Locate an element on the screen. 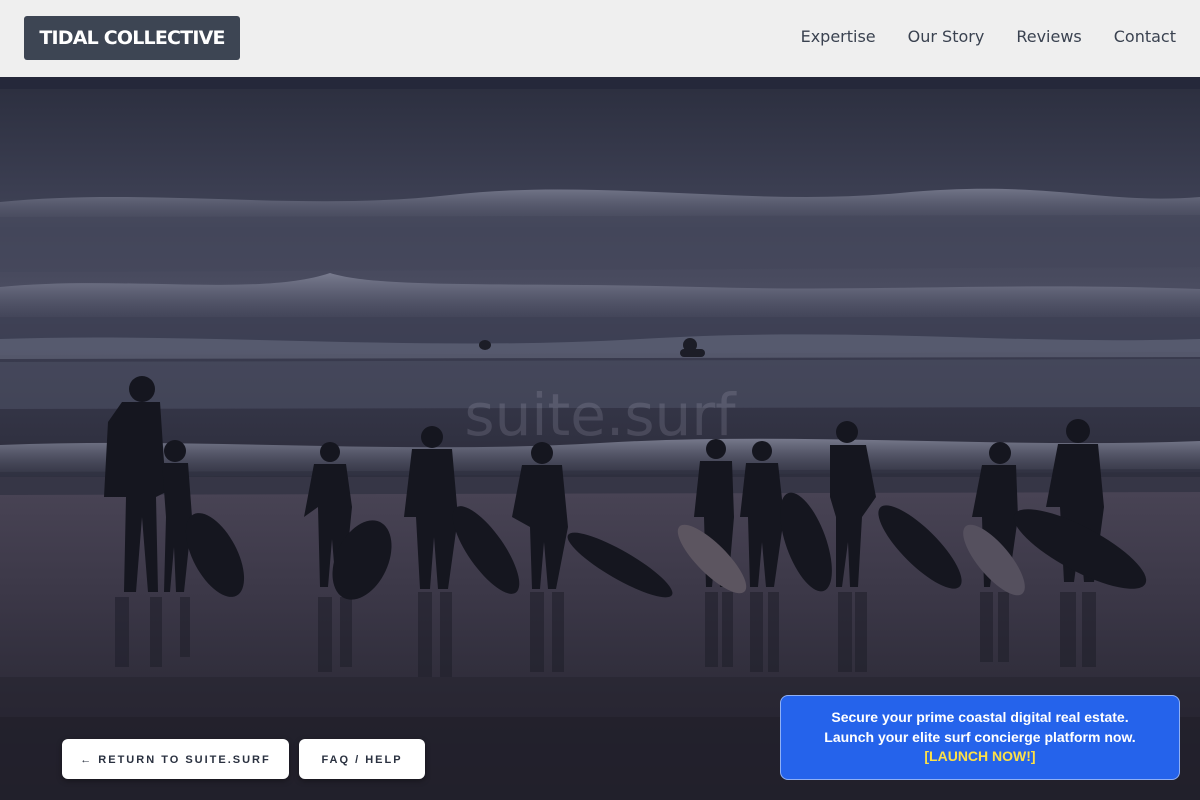  site-logo: TIDAL COLLECTIVE is located at coordinates (132, 38).